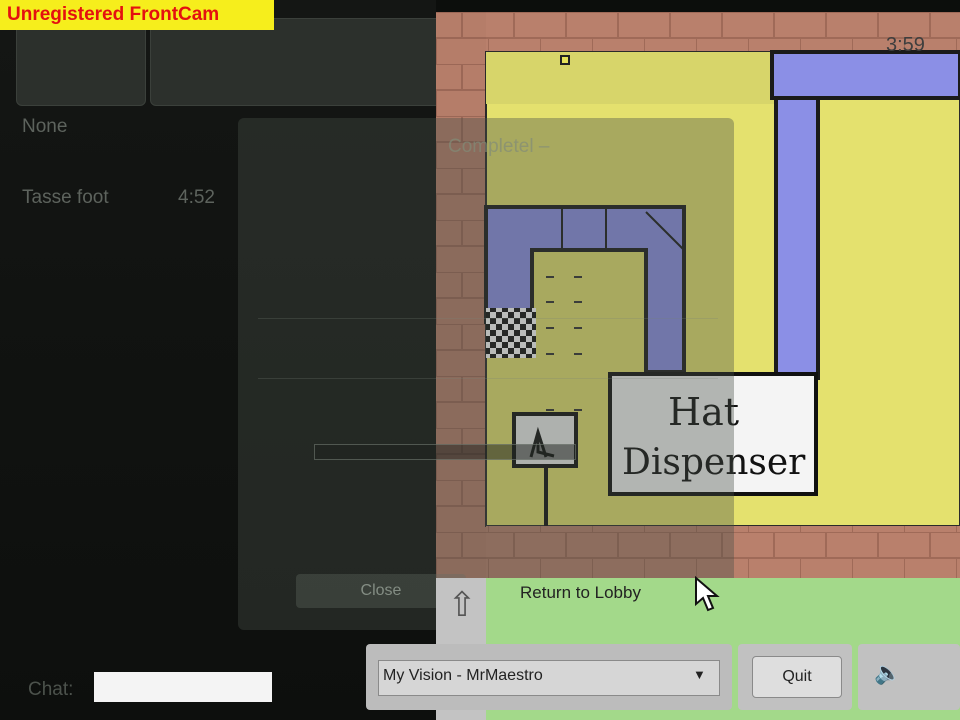 This screenshot has height=720, width=960. What do you see at coordinates (137, 15) in the screenshot?
I see `watermark: Unregistered FrontCam` at bounding box center [137, 15].